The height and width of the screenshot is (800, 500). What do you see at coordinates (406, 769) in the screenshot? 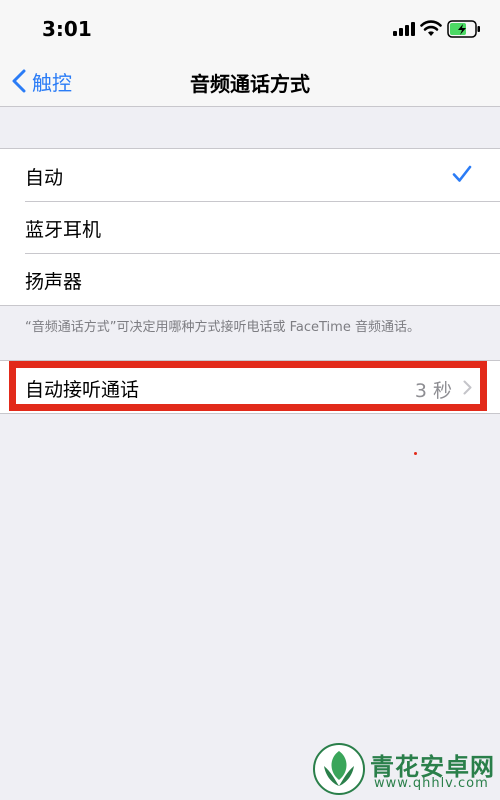
I see `watermark: 青花安卓网 www.qhhlv.com` at bounding box center [406, 769].